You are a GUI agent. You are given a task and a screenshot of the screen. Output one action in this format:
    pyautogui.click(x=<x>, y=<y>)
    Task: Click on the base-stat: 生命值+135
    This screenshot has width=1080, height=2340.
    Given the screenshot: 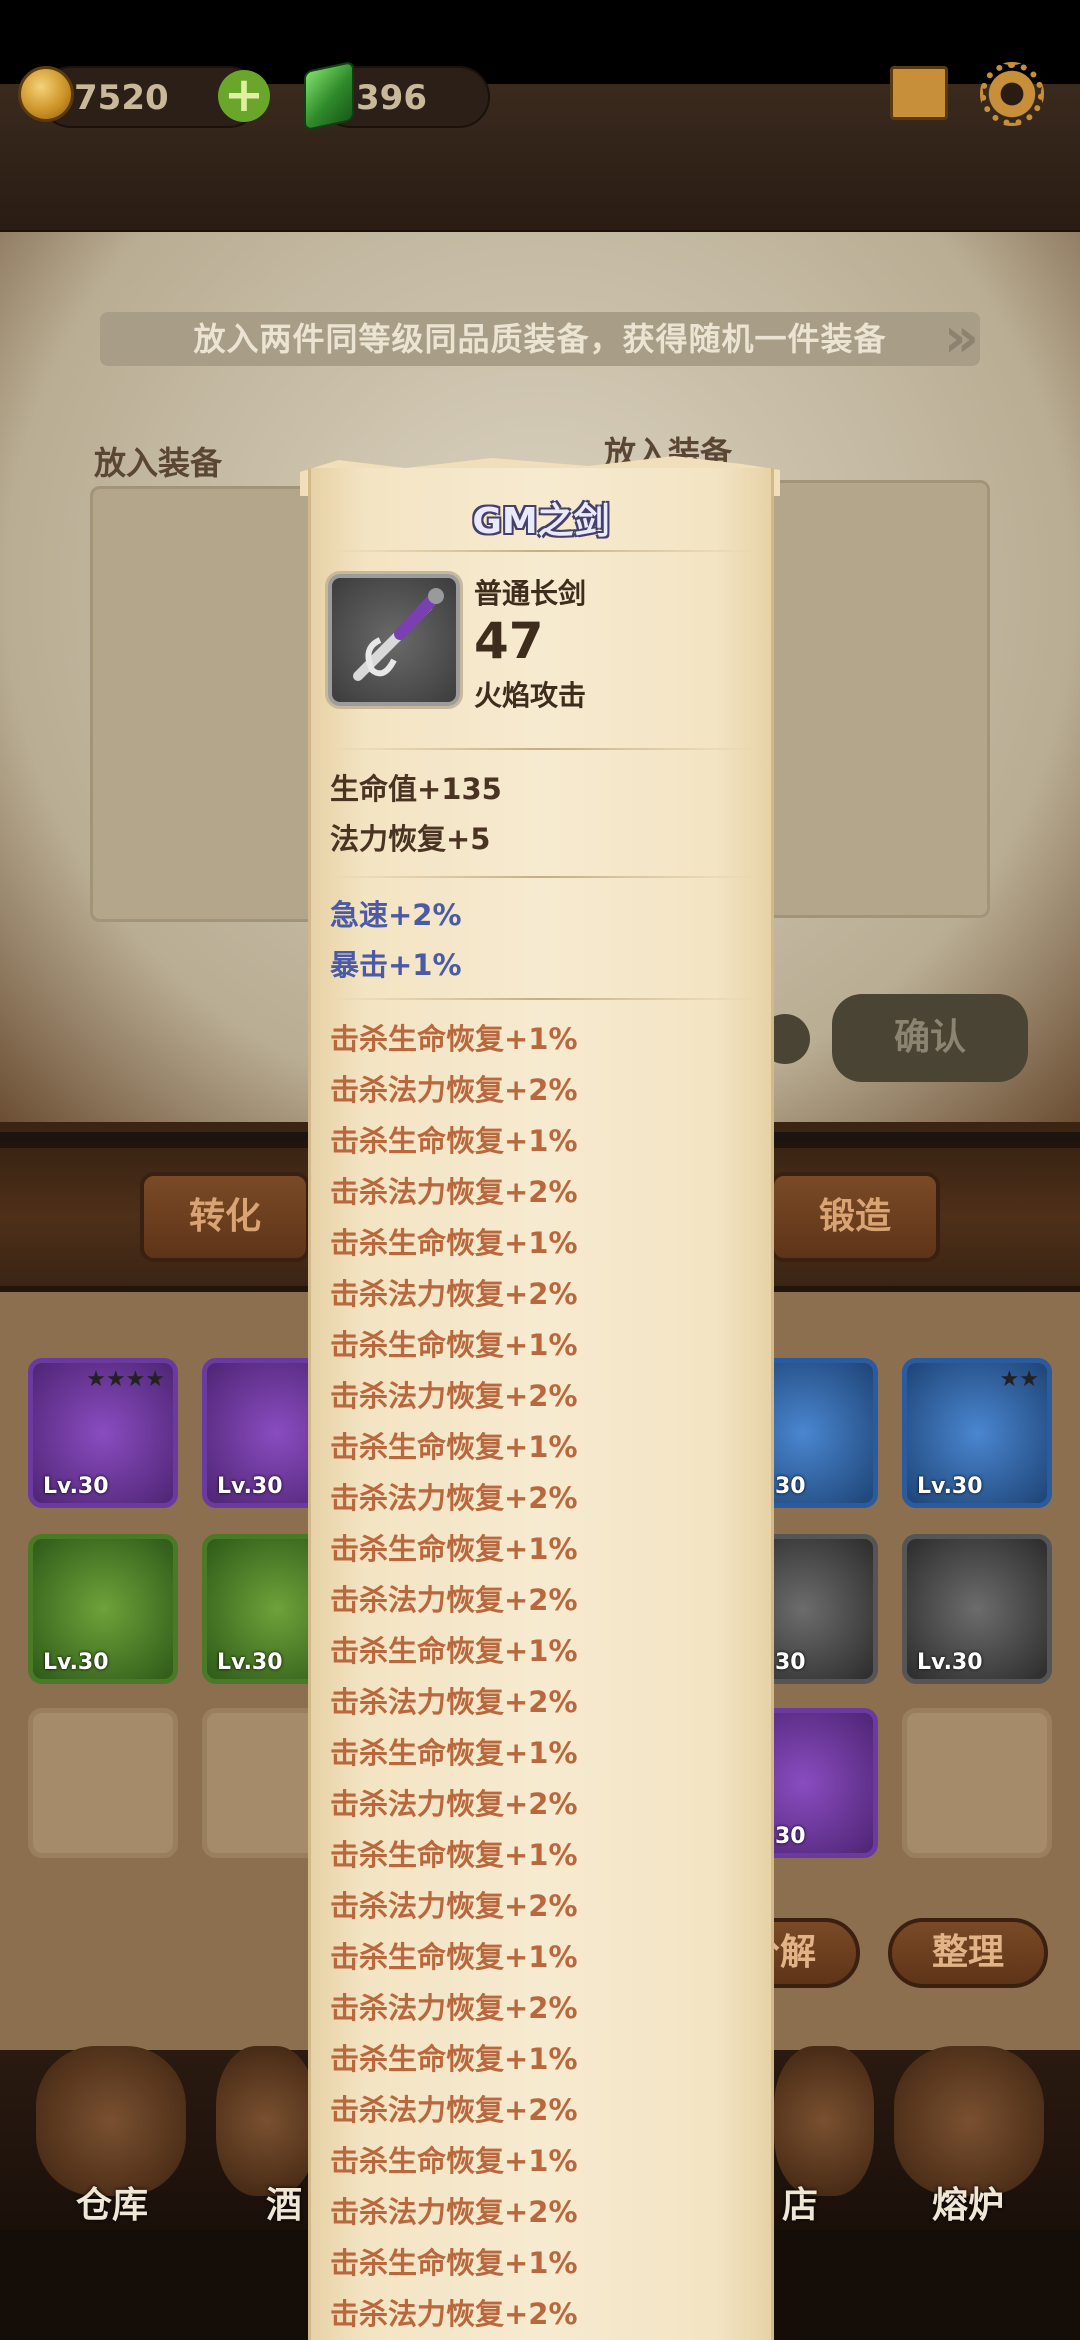 What is the action you would take?
    pyautogui.click(x=416, y=789)
    